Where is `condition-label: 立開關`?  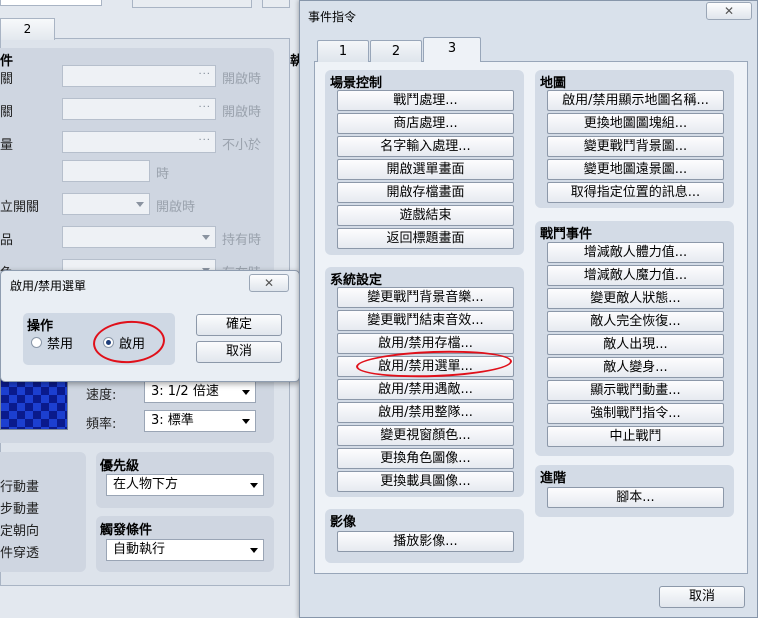 condition-label: 立開關 is located at coordinates (20, 207).